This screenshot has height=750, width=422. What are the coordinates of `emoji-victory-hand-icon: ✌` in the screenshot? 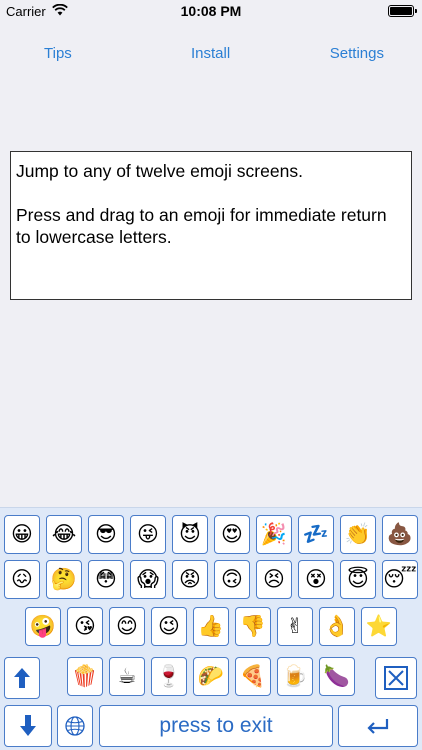 It's located at (295, 626).